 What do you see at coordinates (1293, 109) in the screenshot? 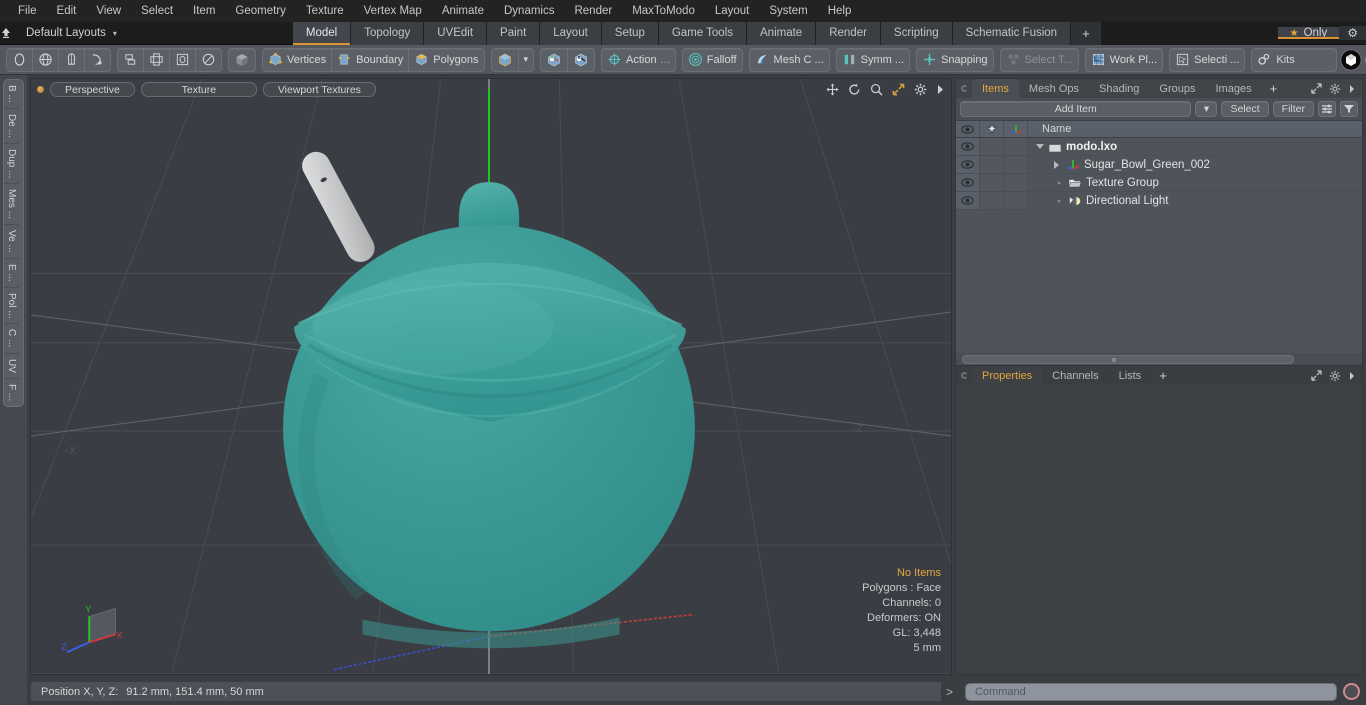
I see `filter-button: Filter` at bounding box center [1293, 109].